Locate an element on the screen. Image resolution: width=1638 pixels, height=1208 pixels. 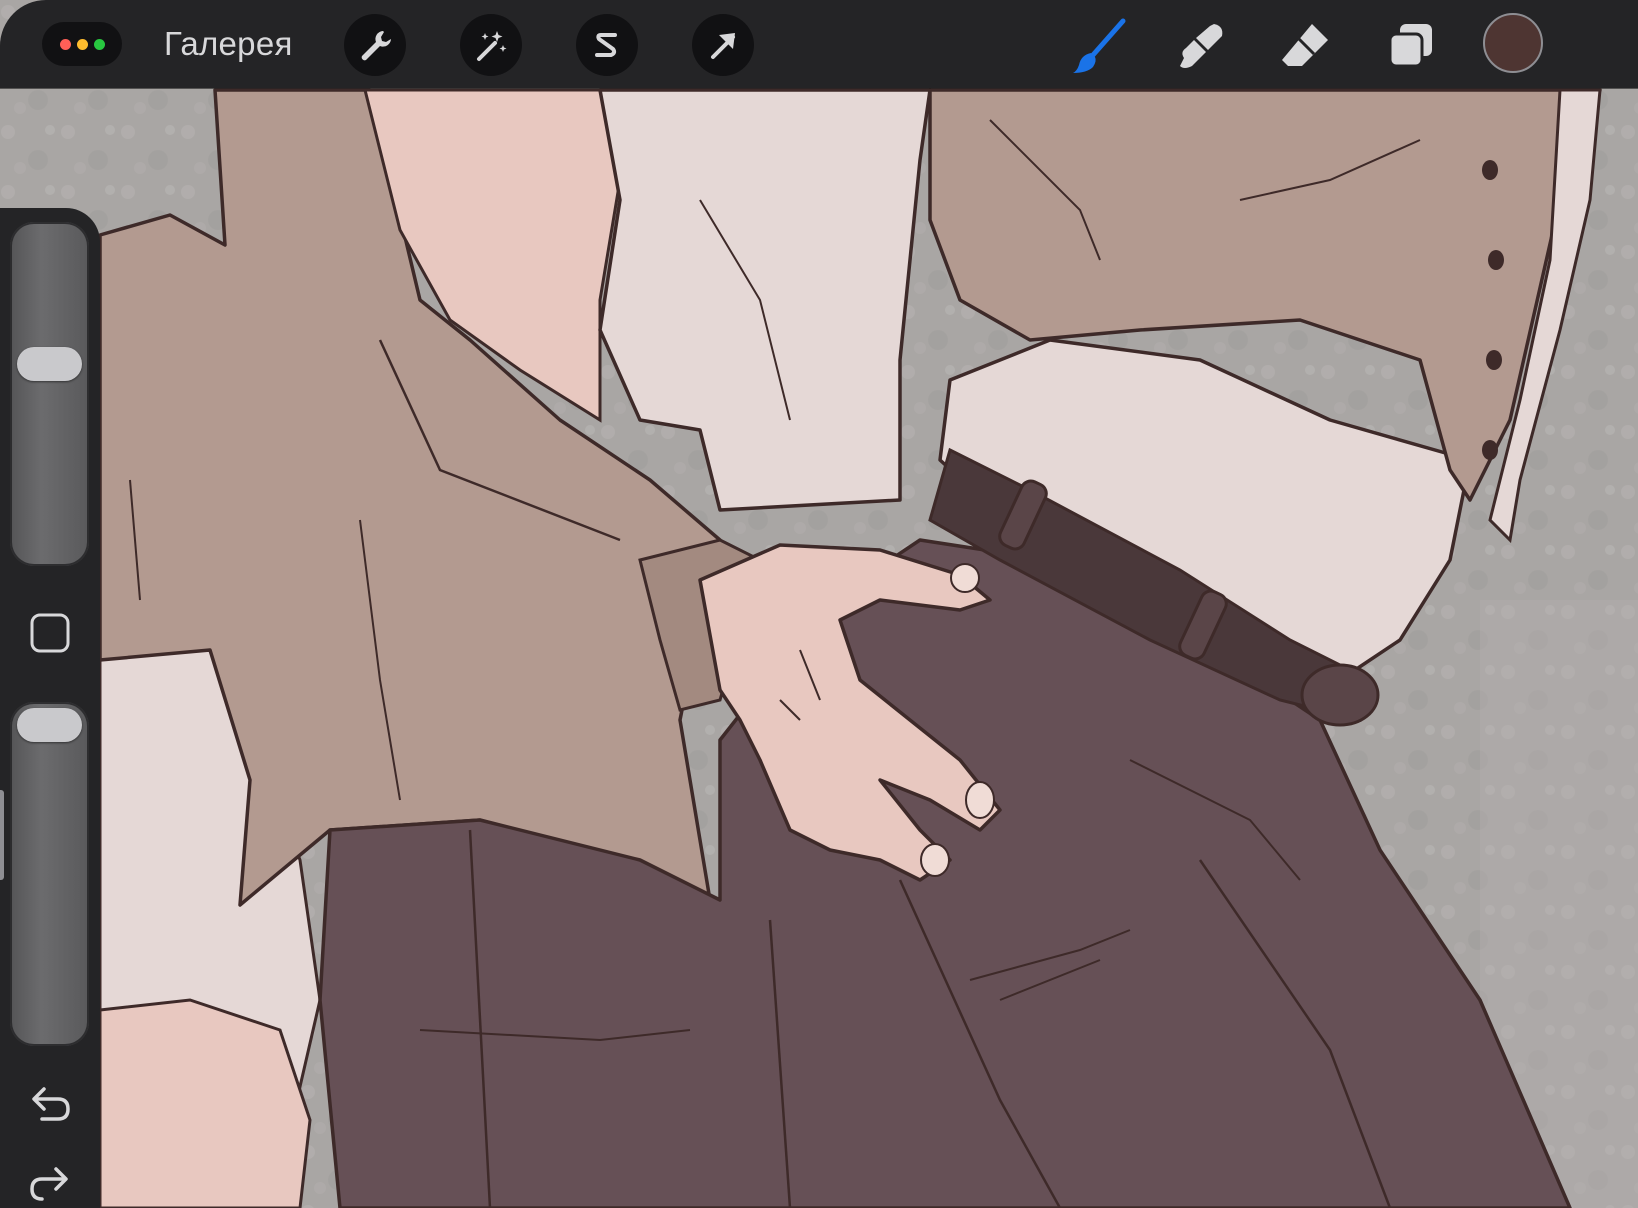
transform-button is located at coordinates (723, 45).